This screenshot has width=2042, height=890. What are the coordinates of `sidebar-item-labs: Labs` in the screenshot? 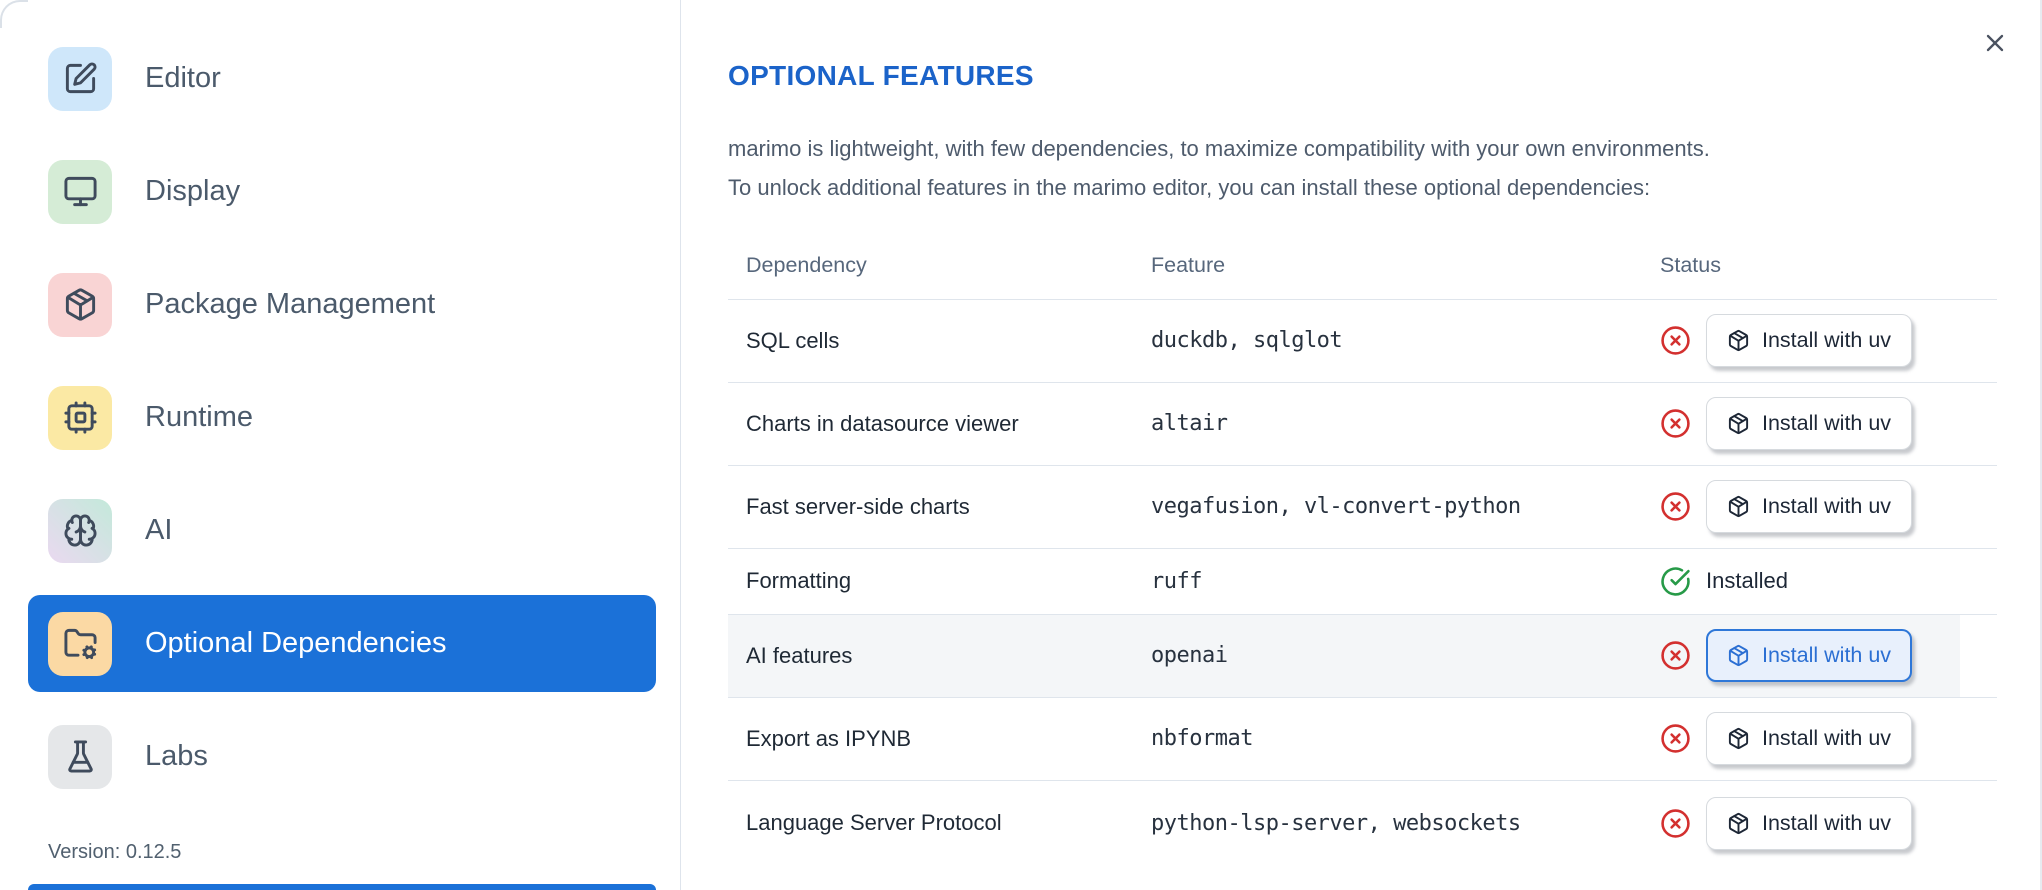 It's located at (342, 756).